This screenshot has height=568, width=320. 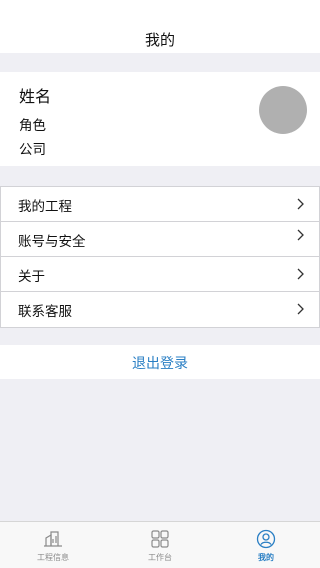 What do you see at coordinates (266, 557) in the screenshot?
I see `tab-label: 我的` at bounding box center [266, 557].